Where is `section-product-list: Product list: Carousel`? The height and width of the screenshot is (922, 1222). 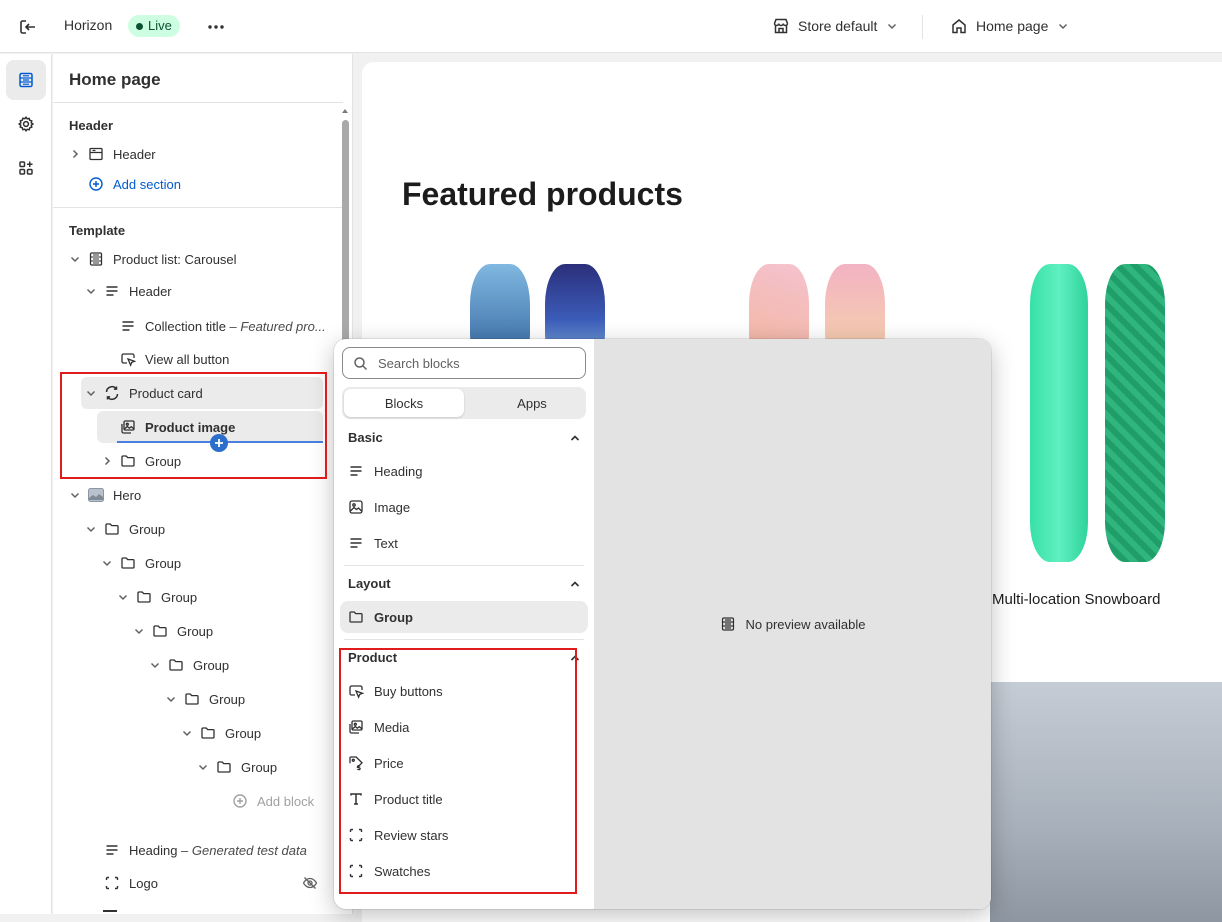
section-product-list: Product list: Carousel is located at coordinates (197, 259).